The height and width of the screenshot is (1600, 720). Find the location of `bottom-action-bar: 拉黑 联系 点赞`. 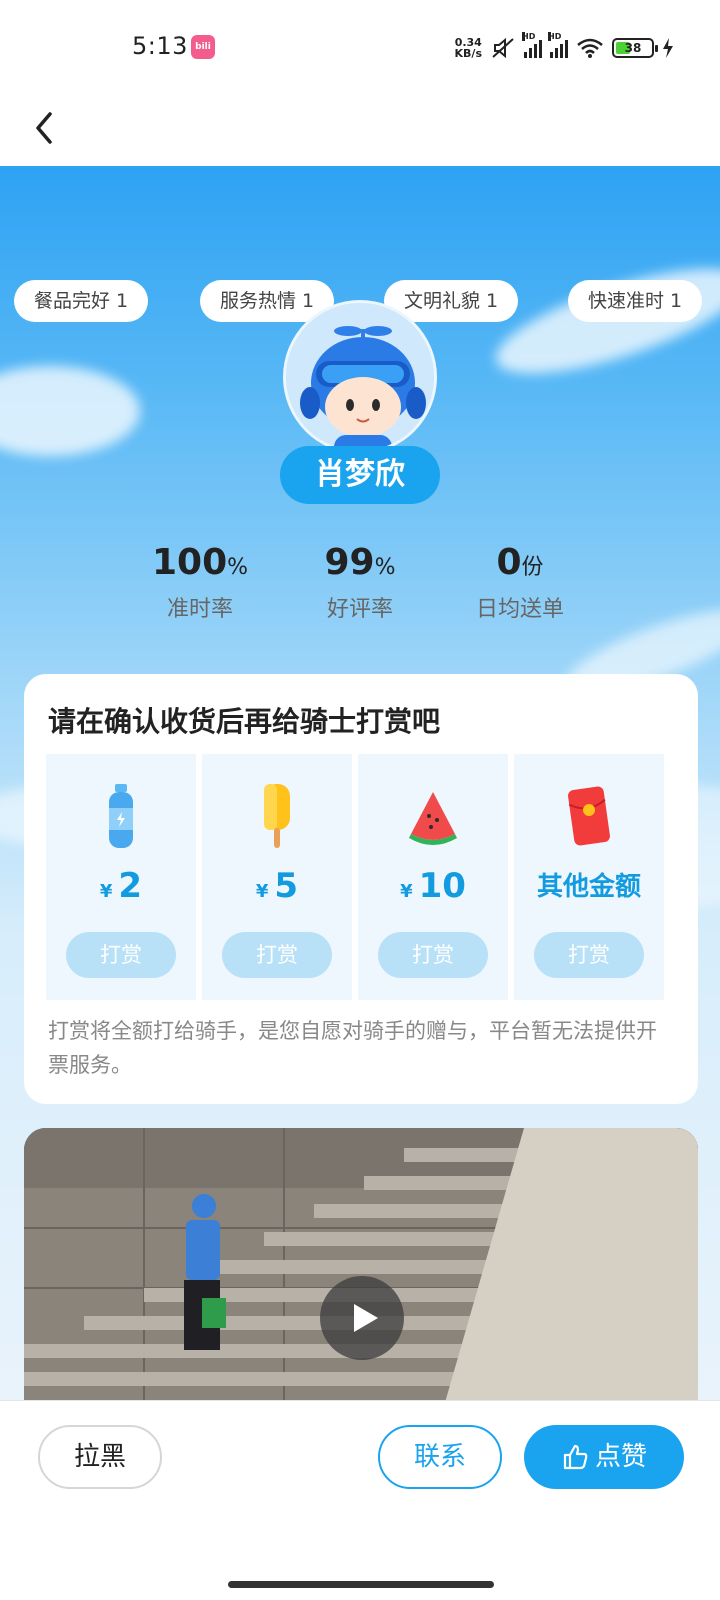

bottom-action-bar: 拉黑 联系 点赞 is located at coordinates (360, 1500).